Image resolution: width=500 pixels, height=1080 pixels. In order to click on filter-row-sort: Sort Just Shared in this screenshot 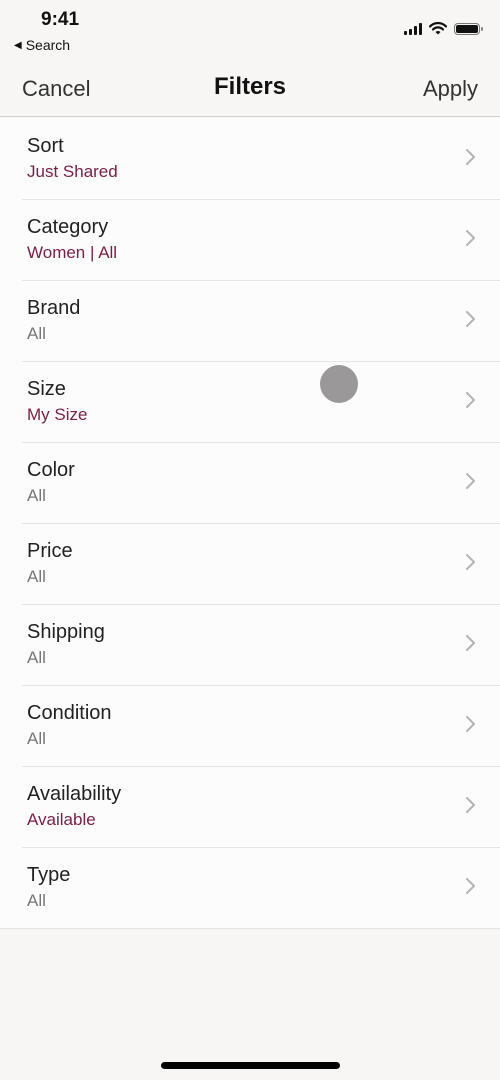, I will do `click(250, 158)`.